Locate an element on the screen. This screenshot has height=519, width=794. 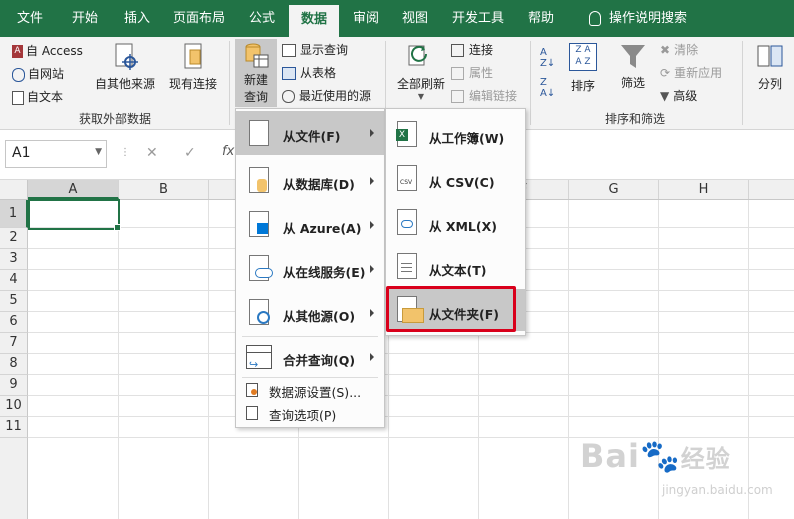
fill-handle is located at coordinates (117, 227).